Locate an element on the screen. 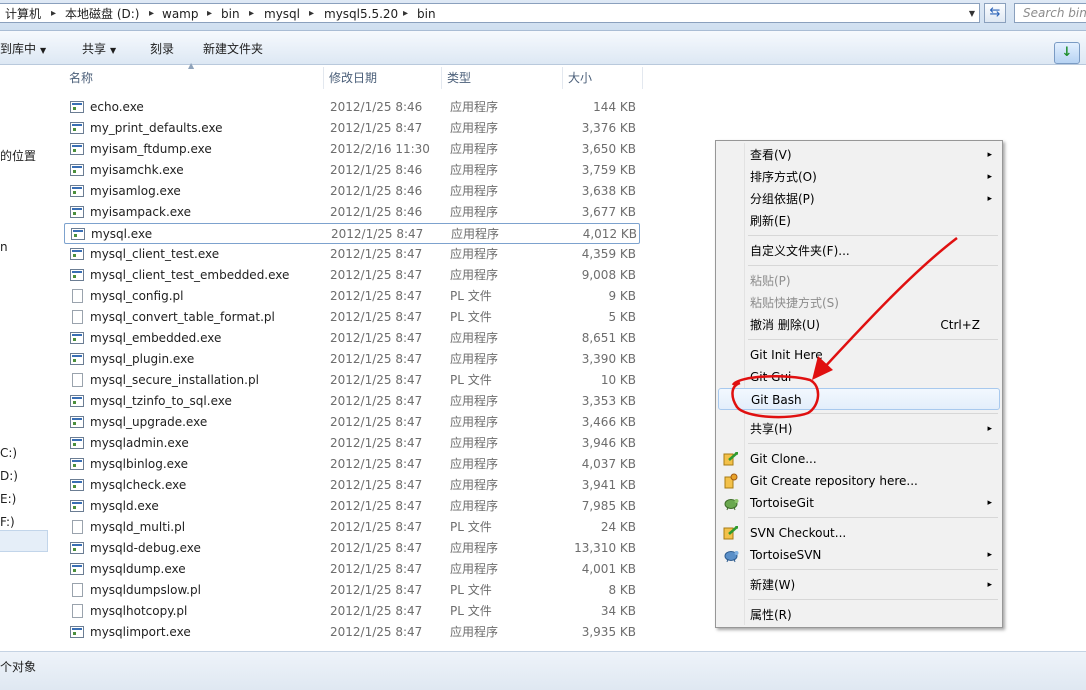 This screenshot has height=690, width=1086. file-name: mysqldump.exe is located at coordinates (138, 569).